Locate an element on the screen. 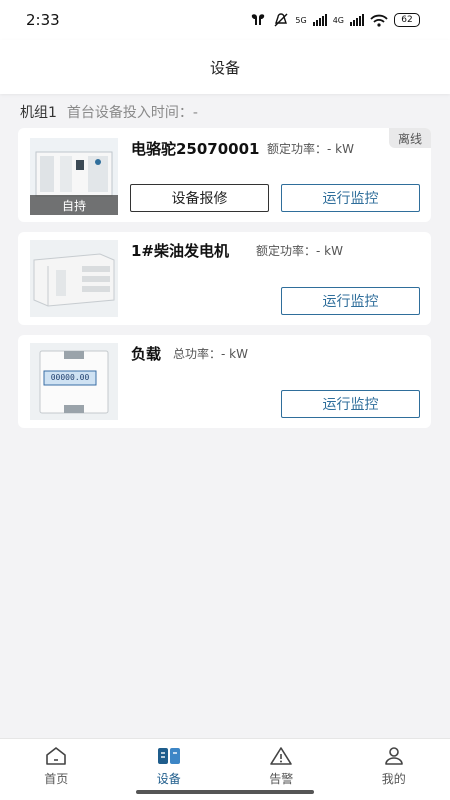 This screenshot has height=800, width=450. device-power: 总功率：- kW is located at coordinates (210, 354).